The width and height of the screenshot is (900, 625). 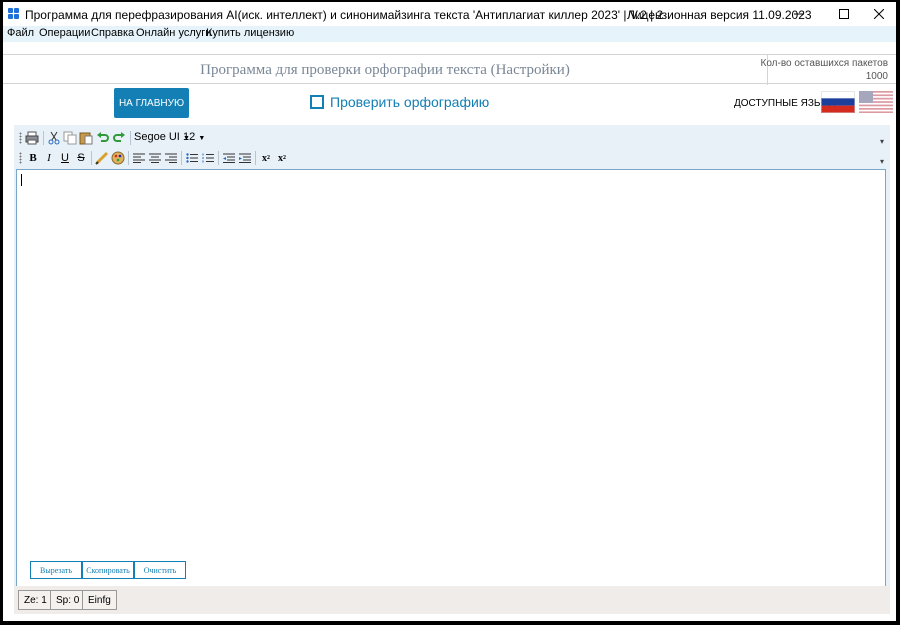 I want to click on maximize-icon, so click(x=844, y=14).